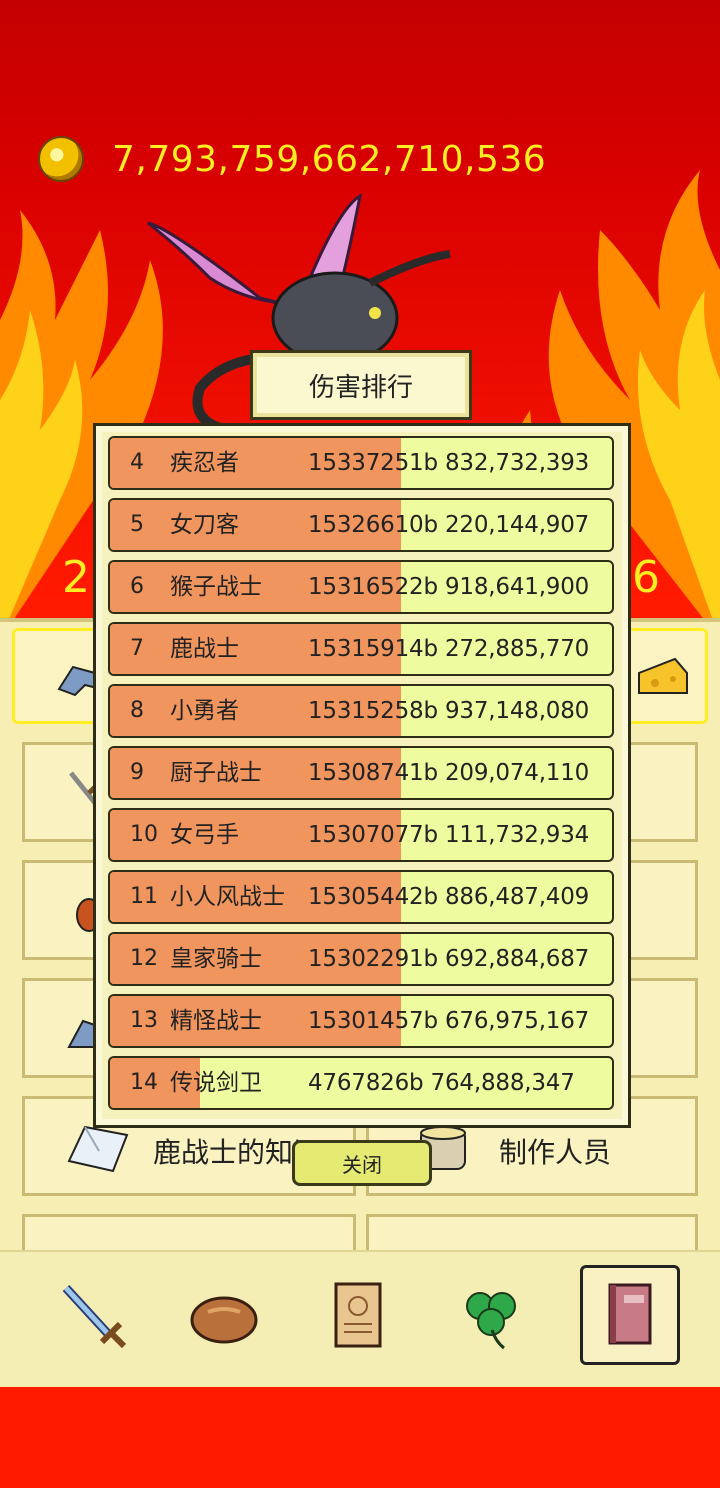 The image size is (720, 1488). Describe the element at coordinates (361, 385) in the screenshot. I see `ranking-title: 伤害排行` at that location.